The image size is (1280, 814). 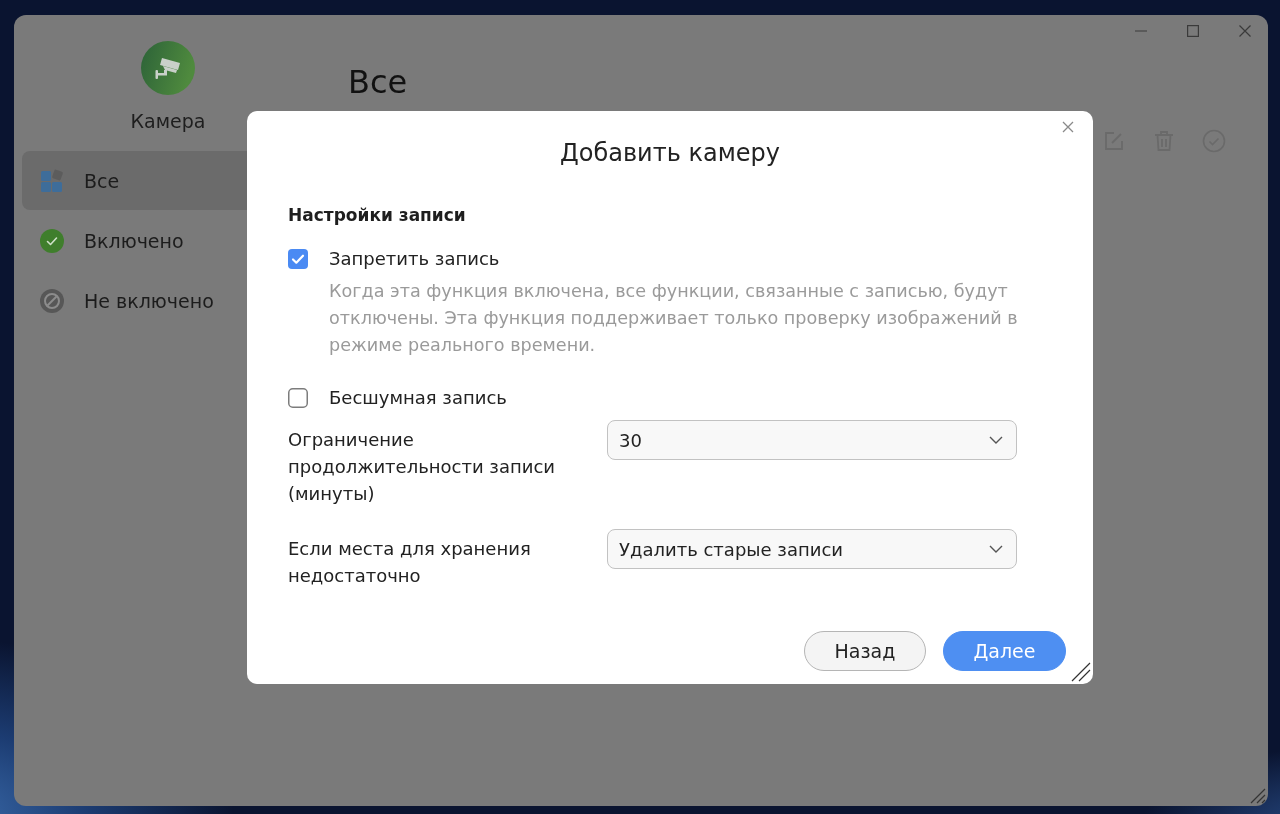 I want to click on app-name: Камера, so click(x=168, y=121).